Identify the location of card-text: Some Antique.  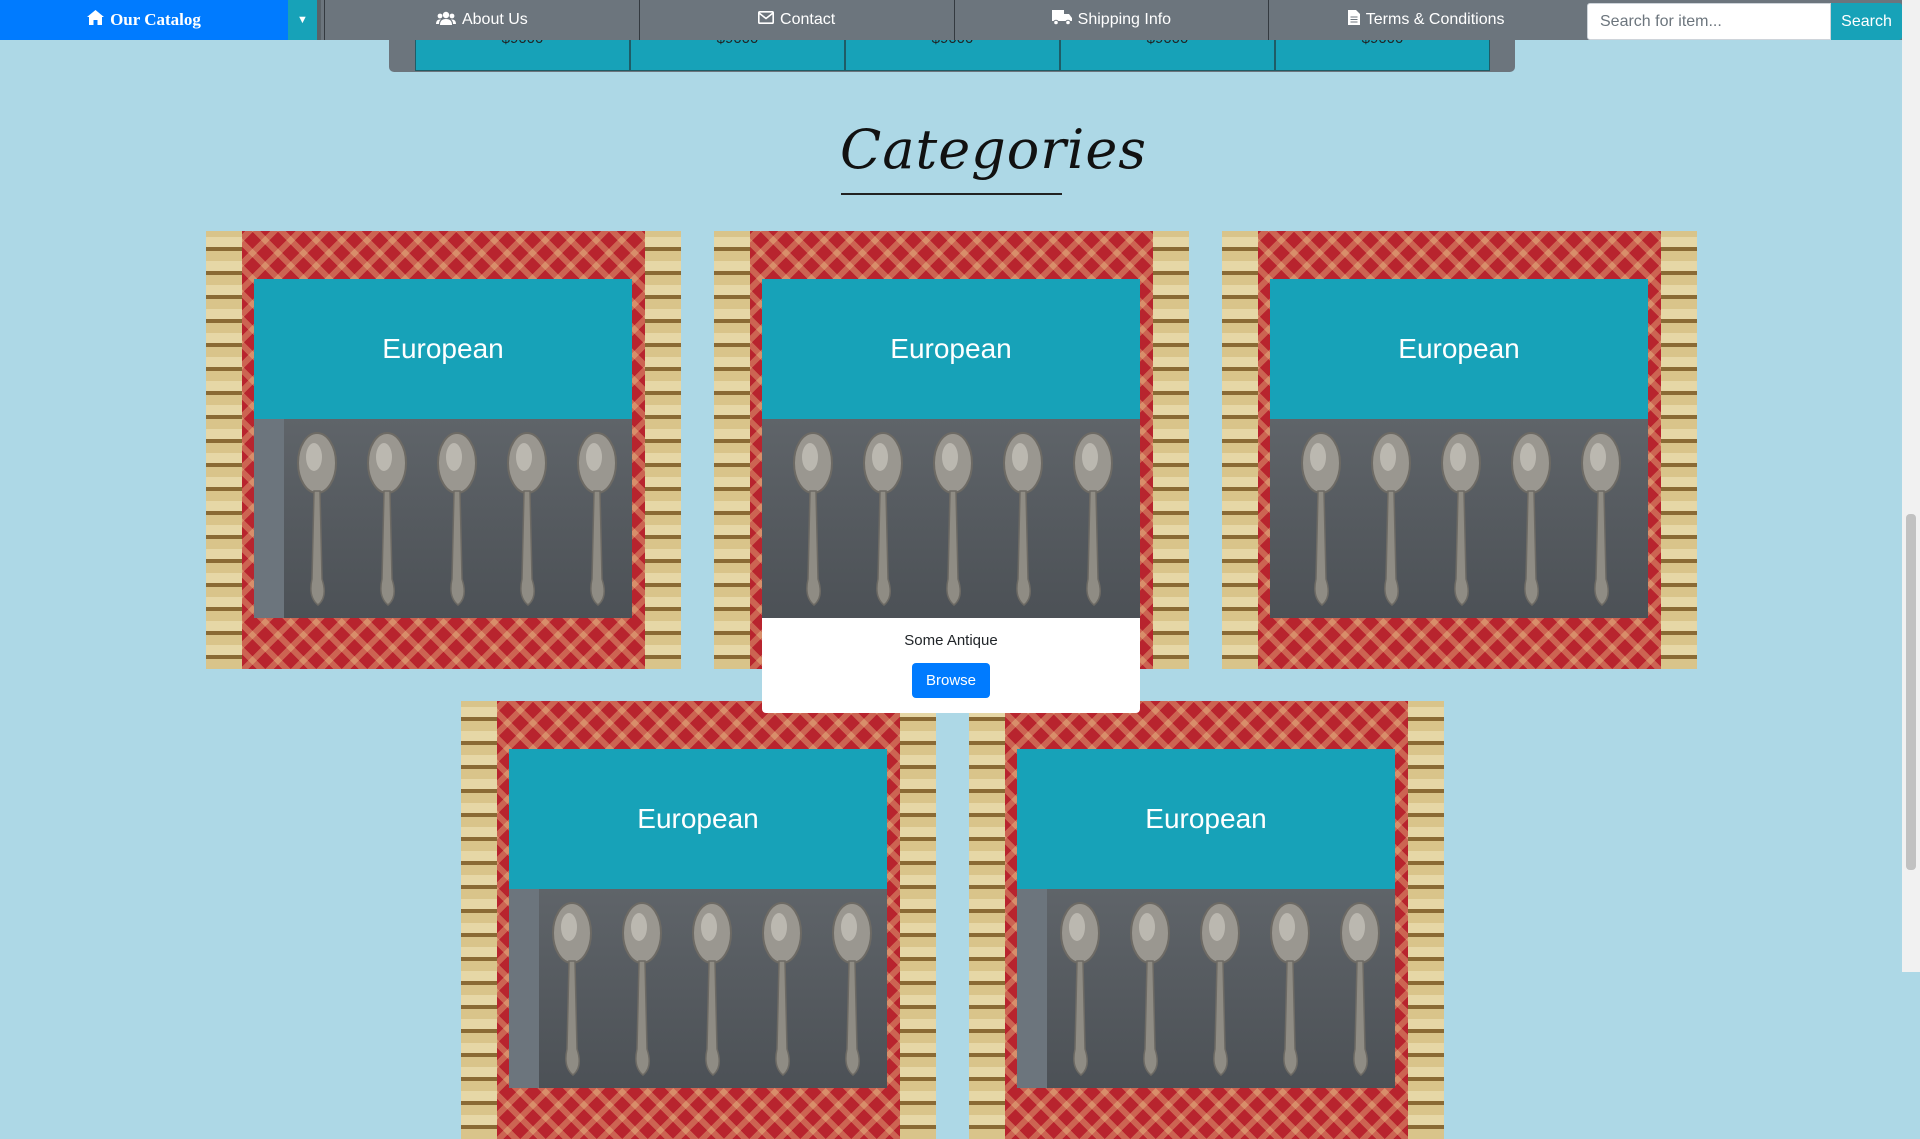
(951, 640).